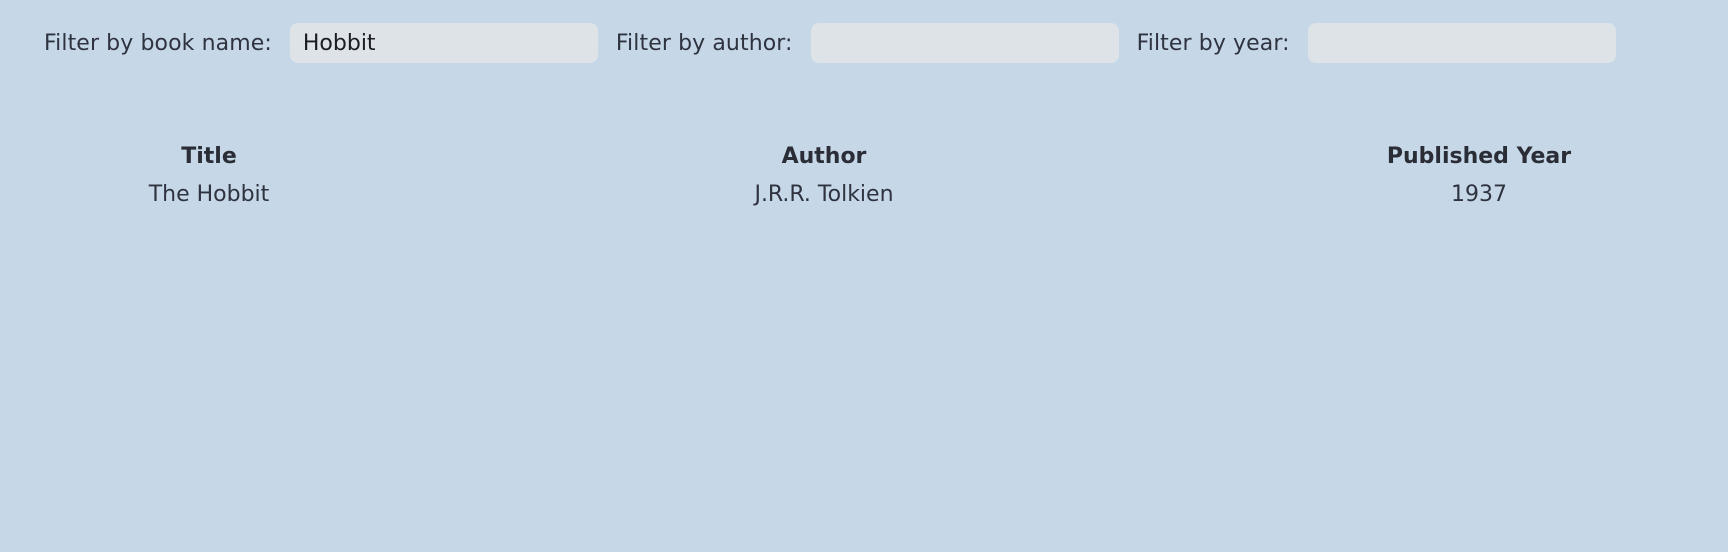 The image size is (1728, 552). I want to click on book-name-filter-label: Filter by book name:, so click(158, 43).